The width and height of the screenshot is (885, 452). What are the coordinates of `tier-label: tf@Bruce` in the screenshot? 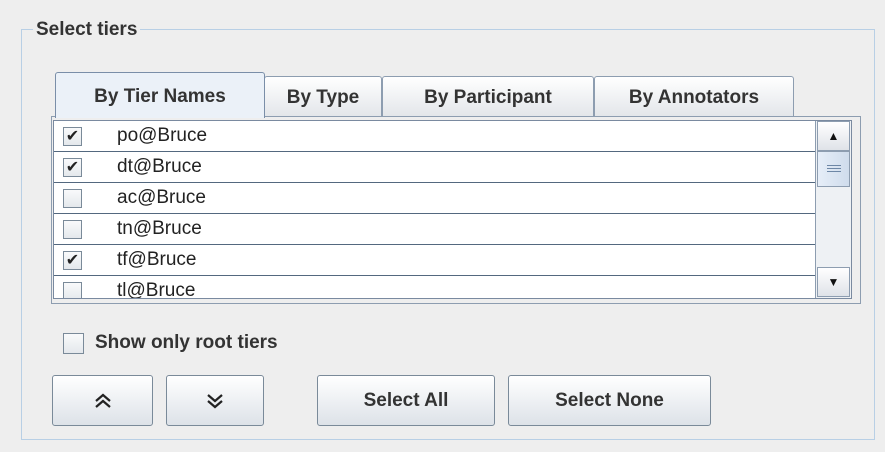 It's located at (157, 259).